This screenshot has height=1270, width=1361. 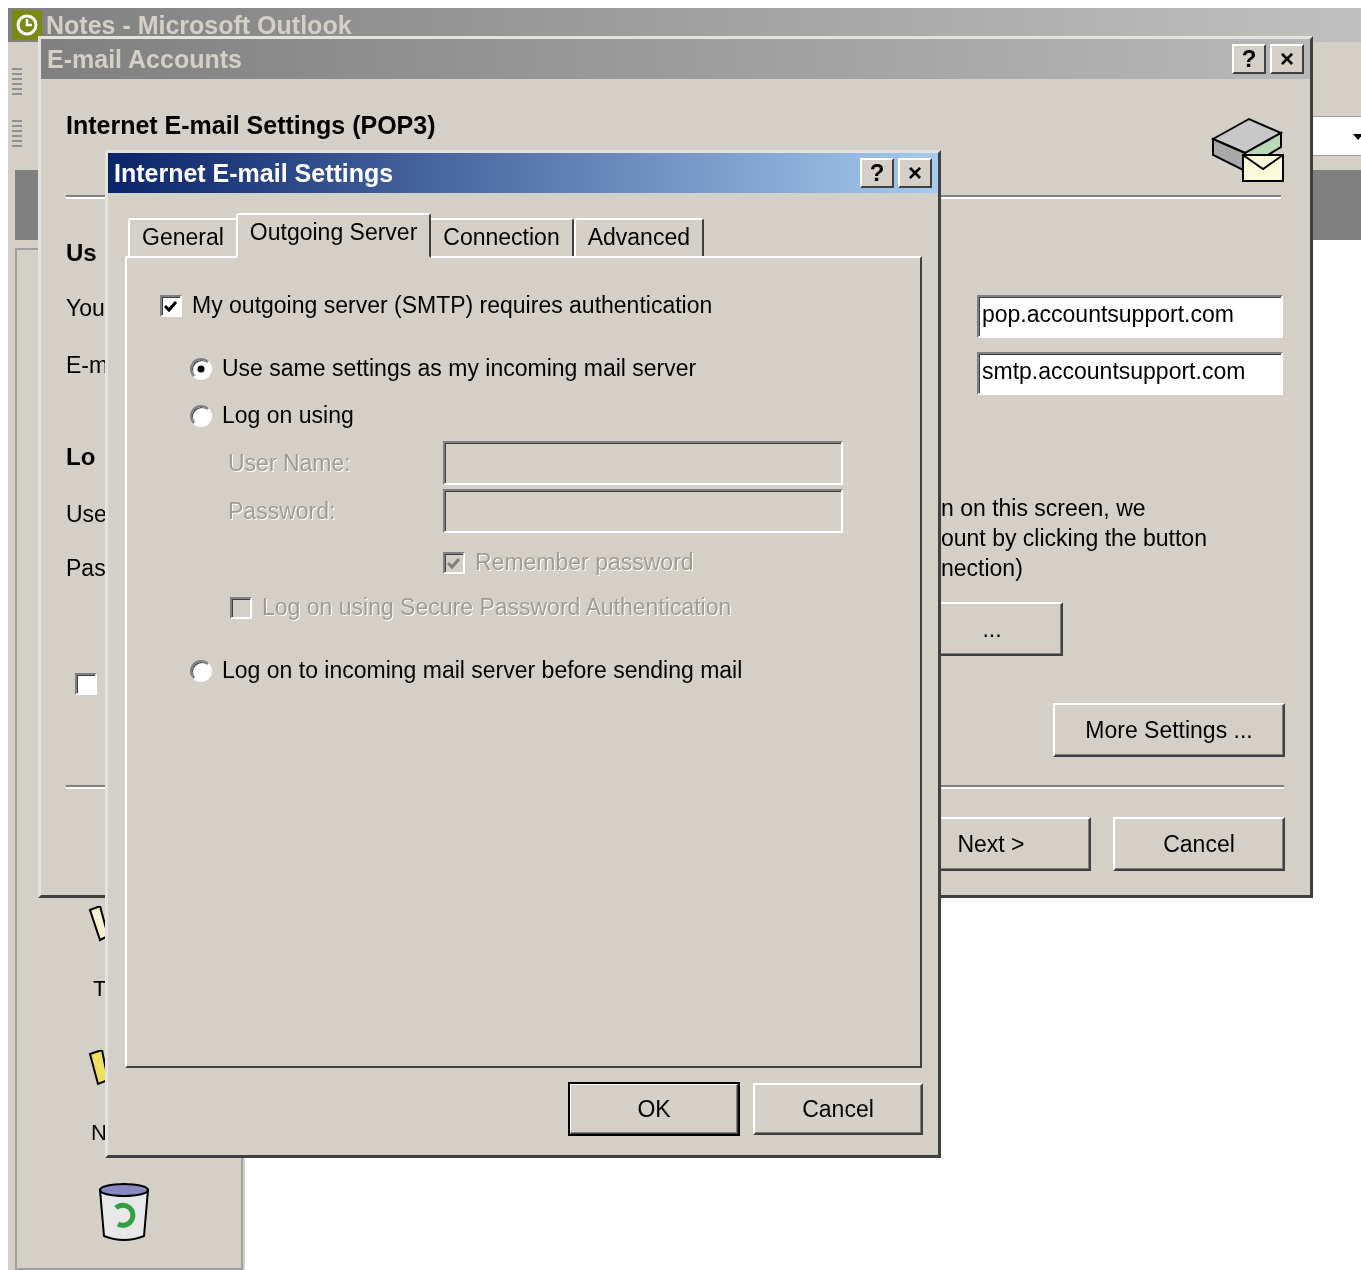 I want to click on dialog-title: E-mail Accounts, so click(x=145, y=59).